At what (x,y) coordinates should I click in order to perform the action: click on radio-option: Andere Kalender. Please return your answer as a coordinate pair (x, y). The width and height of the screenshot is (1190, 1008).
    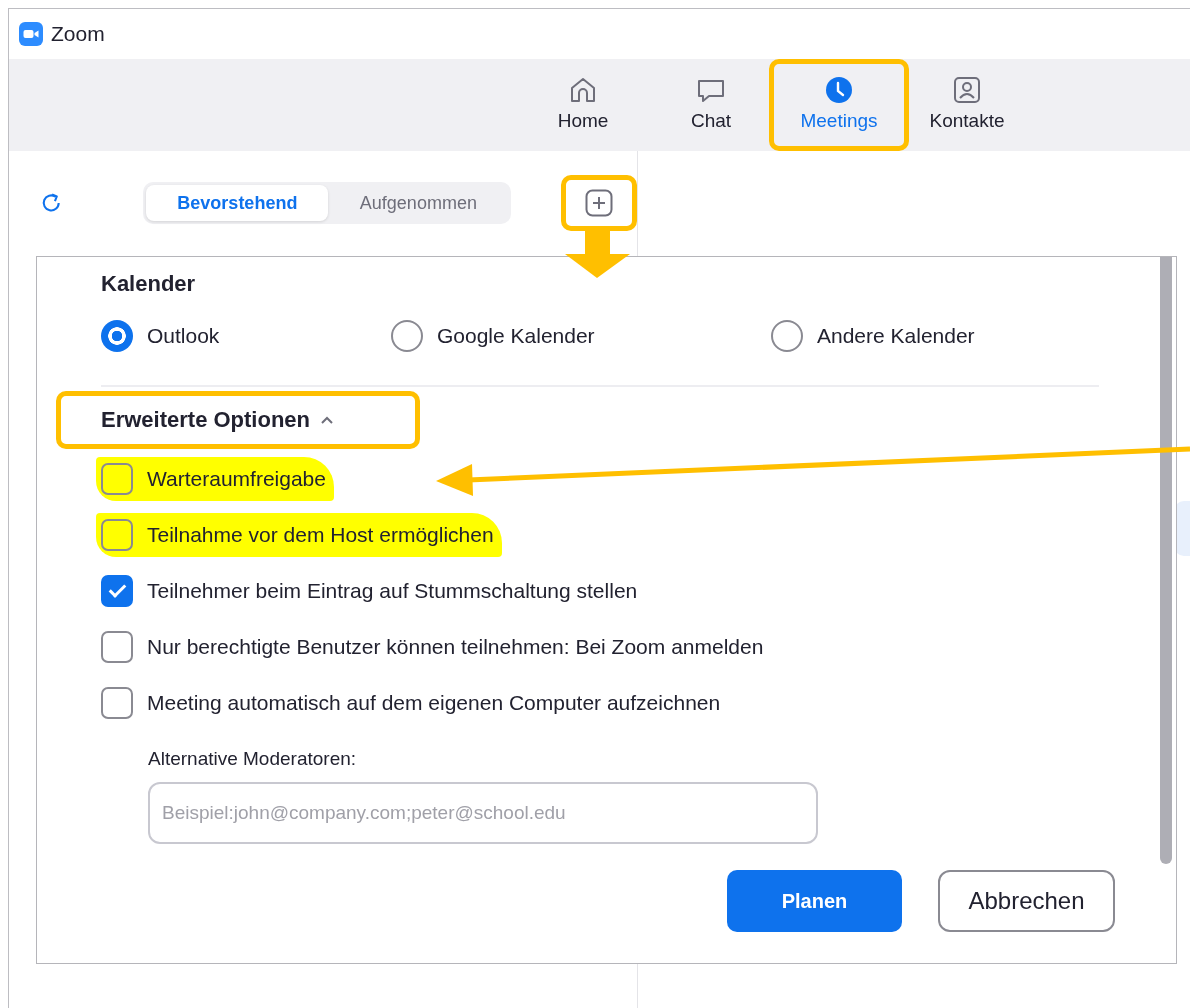
    Looking at the image, I should click on (873, 336).